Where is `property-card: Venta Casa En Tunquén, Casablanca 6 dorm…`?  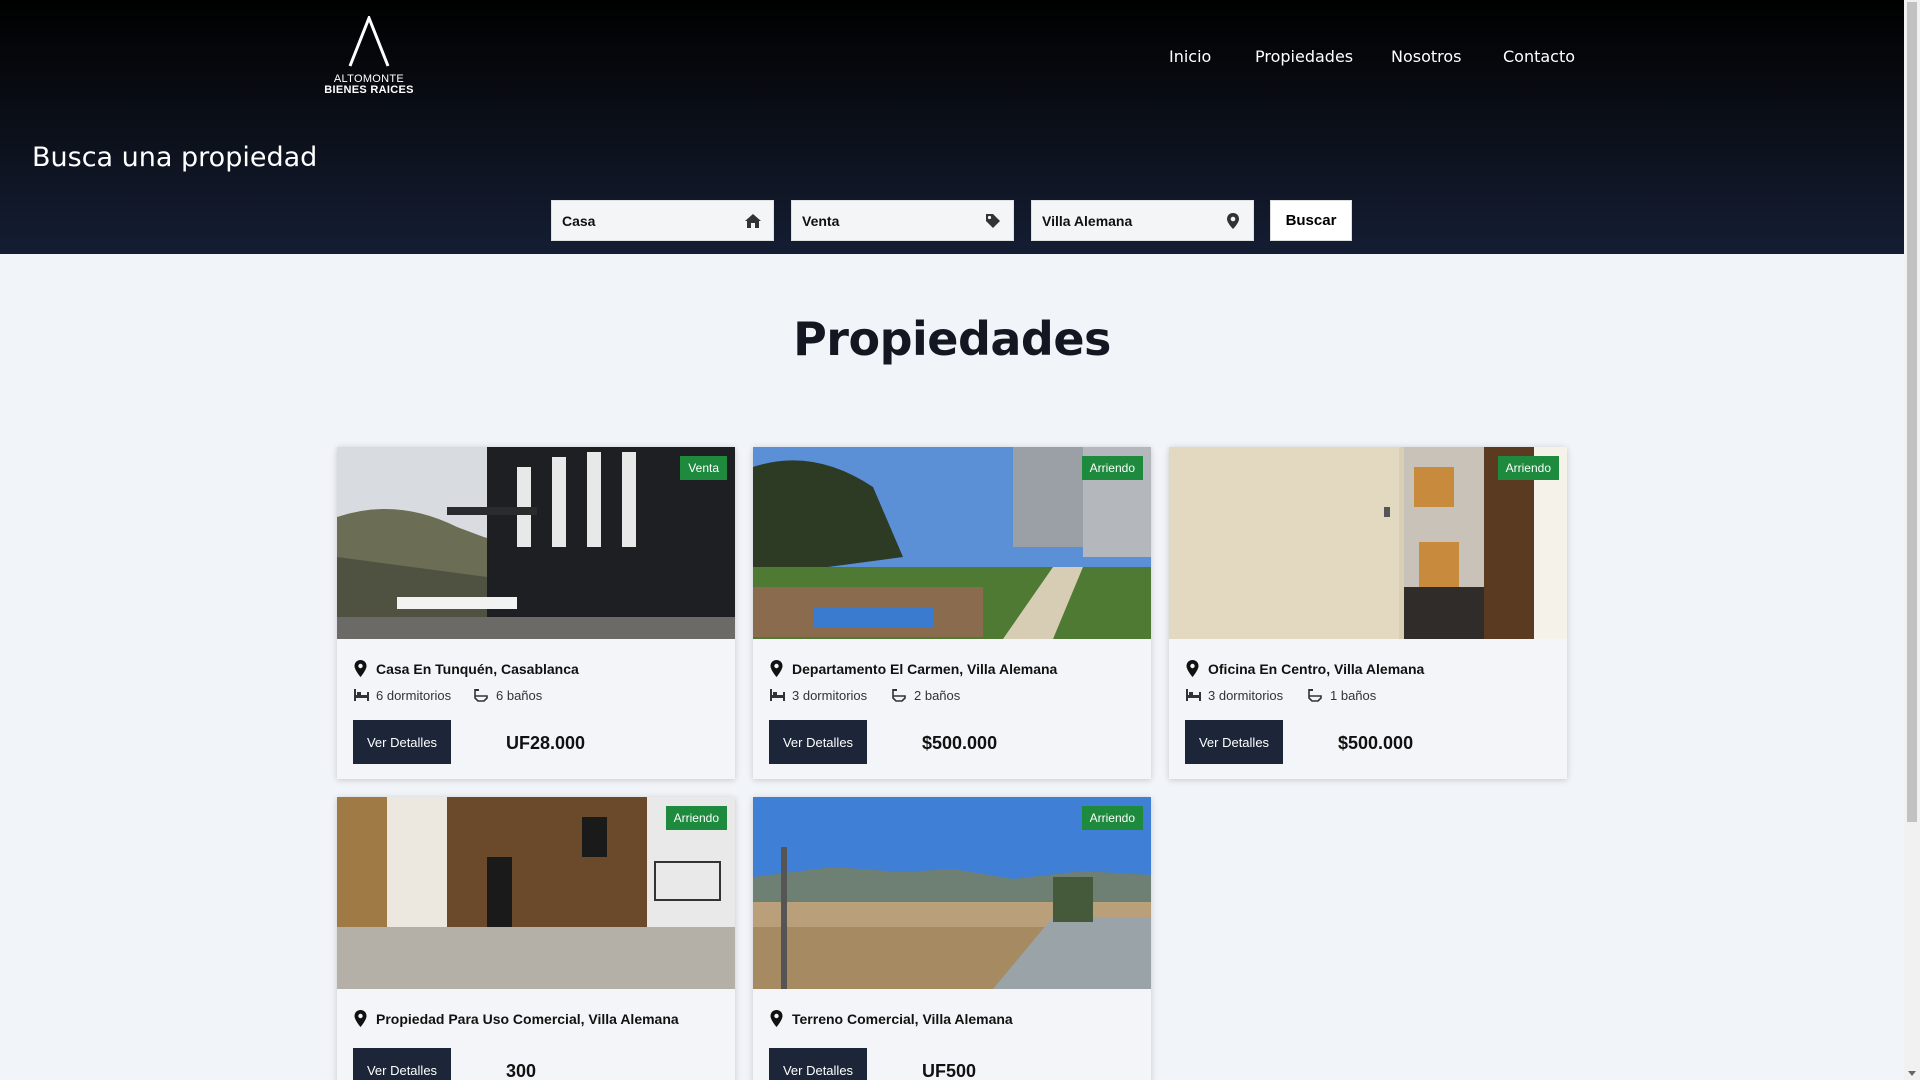
property-card: Venta Casa En Tunquén, Casablanca 6 dorm… is located at coordinates (536, 613).